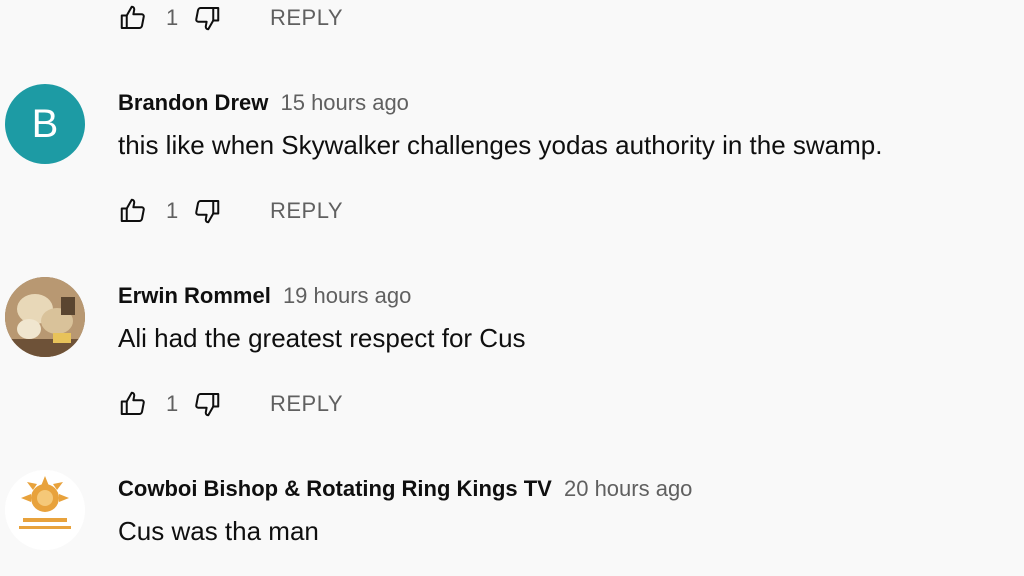 Image resolution: width=1024 pixels, height=576 pixels. I want to click on avatar: B, so click(45, 124).